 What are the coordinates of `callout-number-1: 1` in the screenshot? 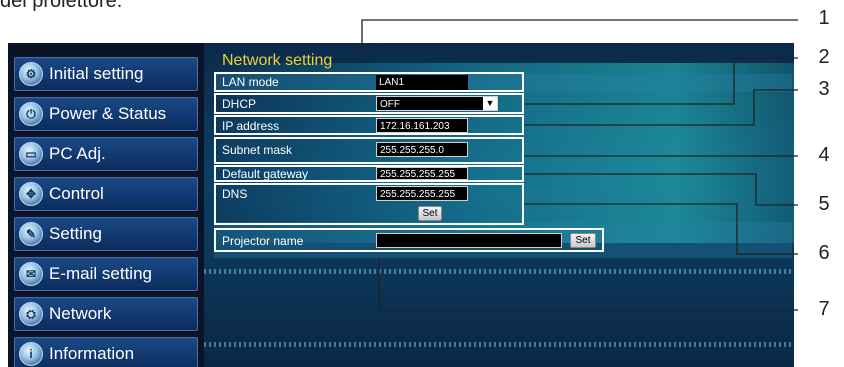 It's located at (824, 18).